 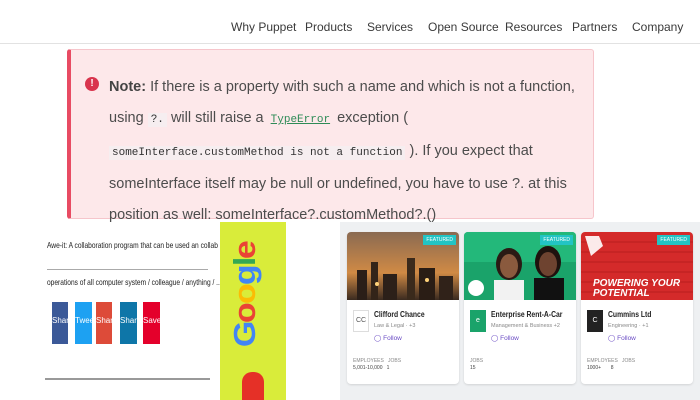 What do you see at coordinates (130, 323) in the screenshot?
I see `linkedin-share-button: Share` at bounding box center [130, 323].